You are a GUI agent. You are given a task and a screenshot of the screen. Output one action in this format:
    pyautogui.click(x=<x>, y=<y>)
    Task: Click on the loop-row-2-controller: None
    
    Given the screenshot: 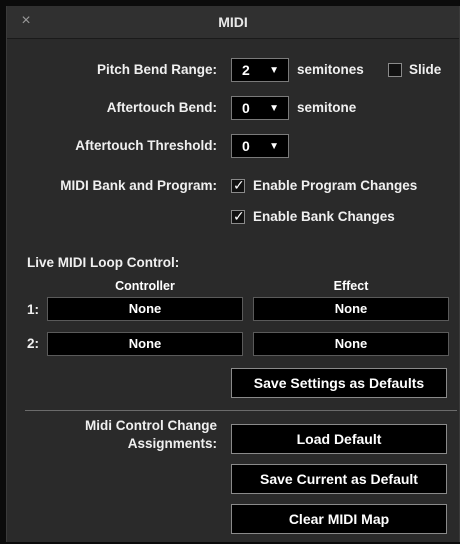 What is the action you would take?
    pyautogui.click(x=145, y=344)
    